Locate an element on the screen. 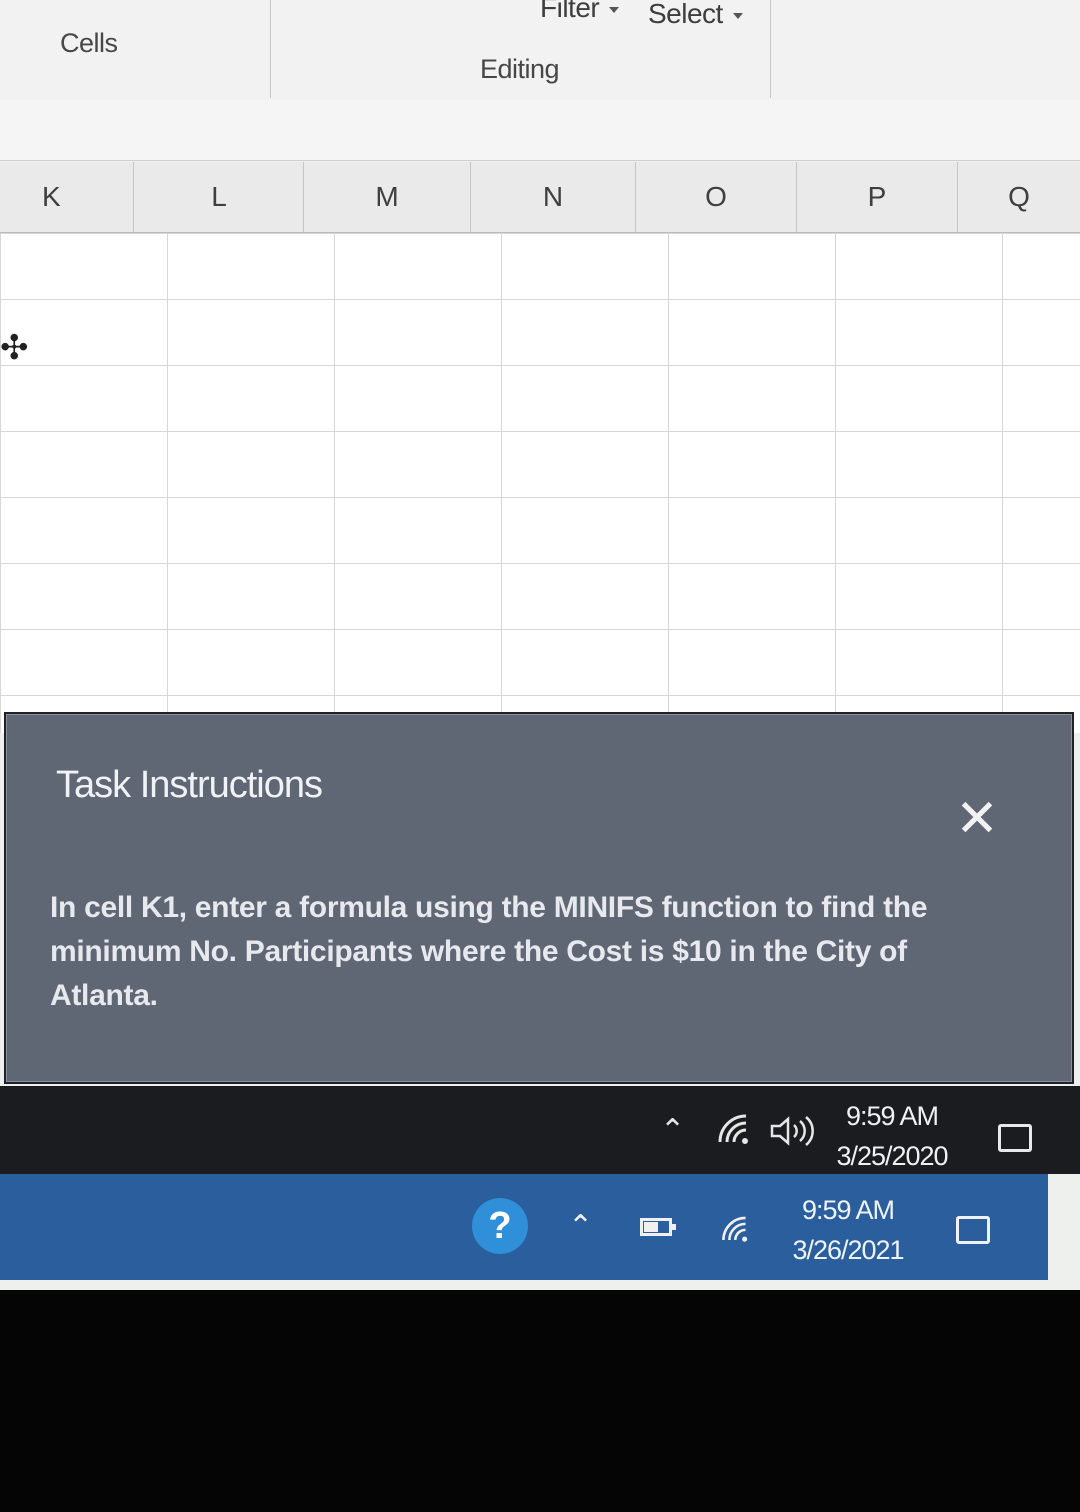  column-header-l: L is located at coordinates (219, 197).